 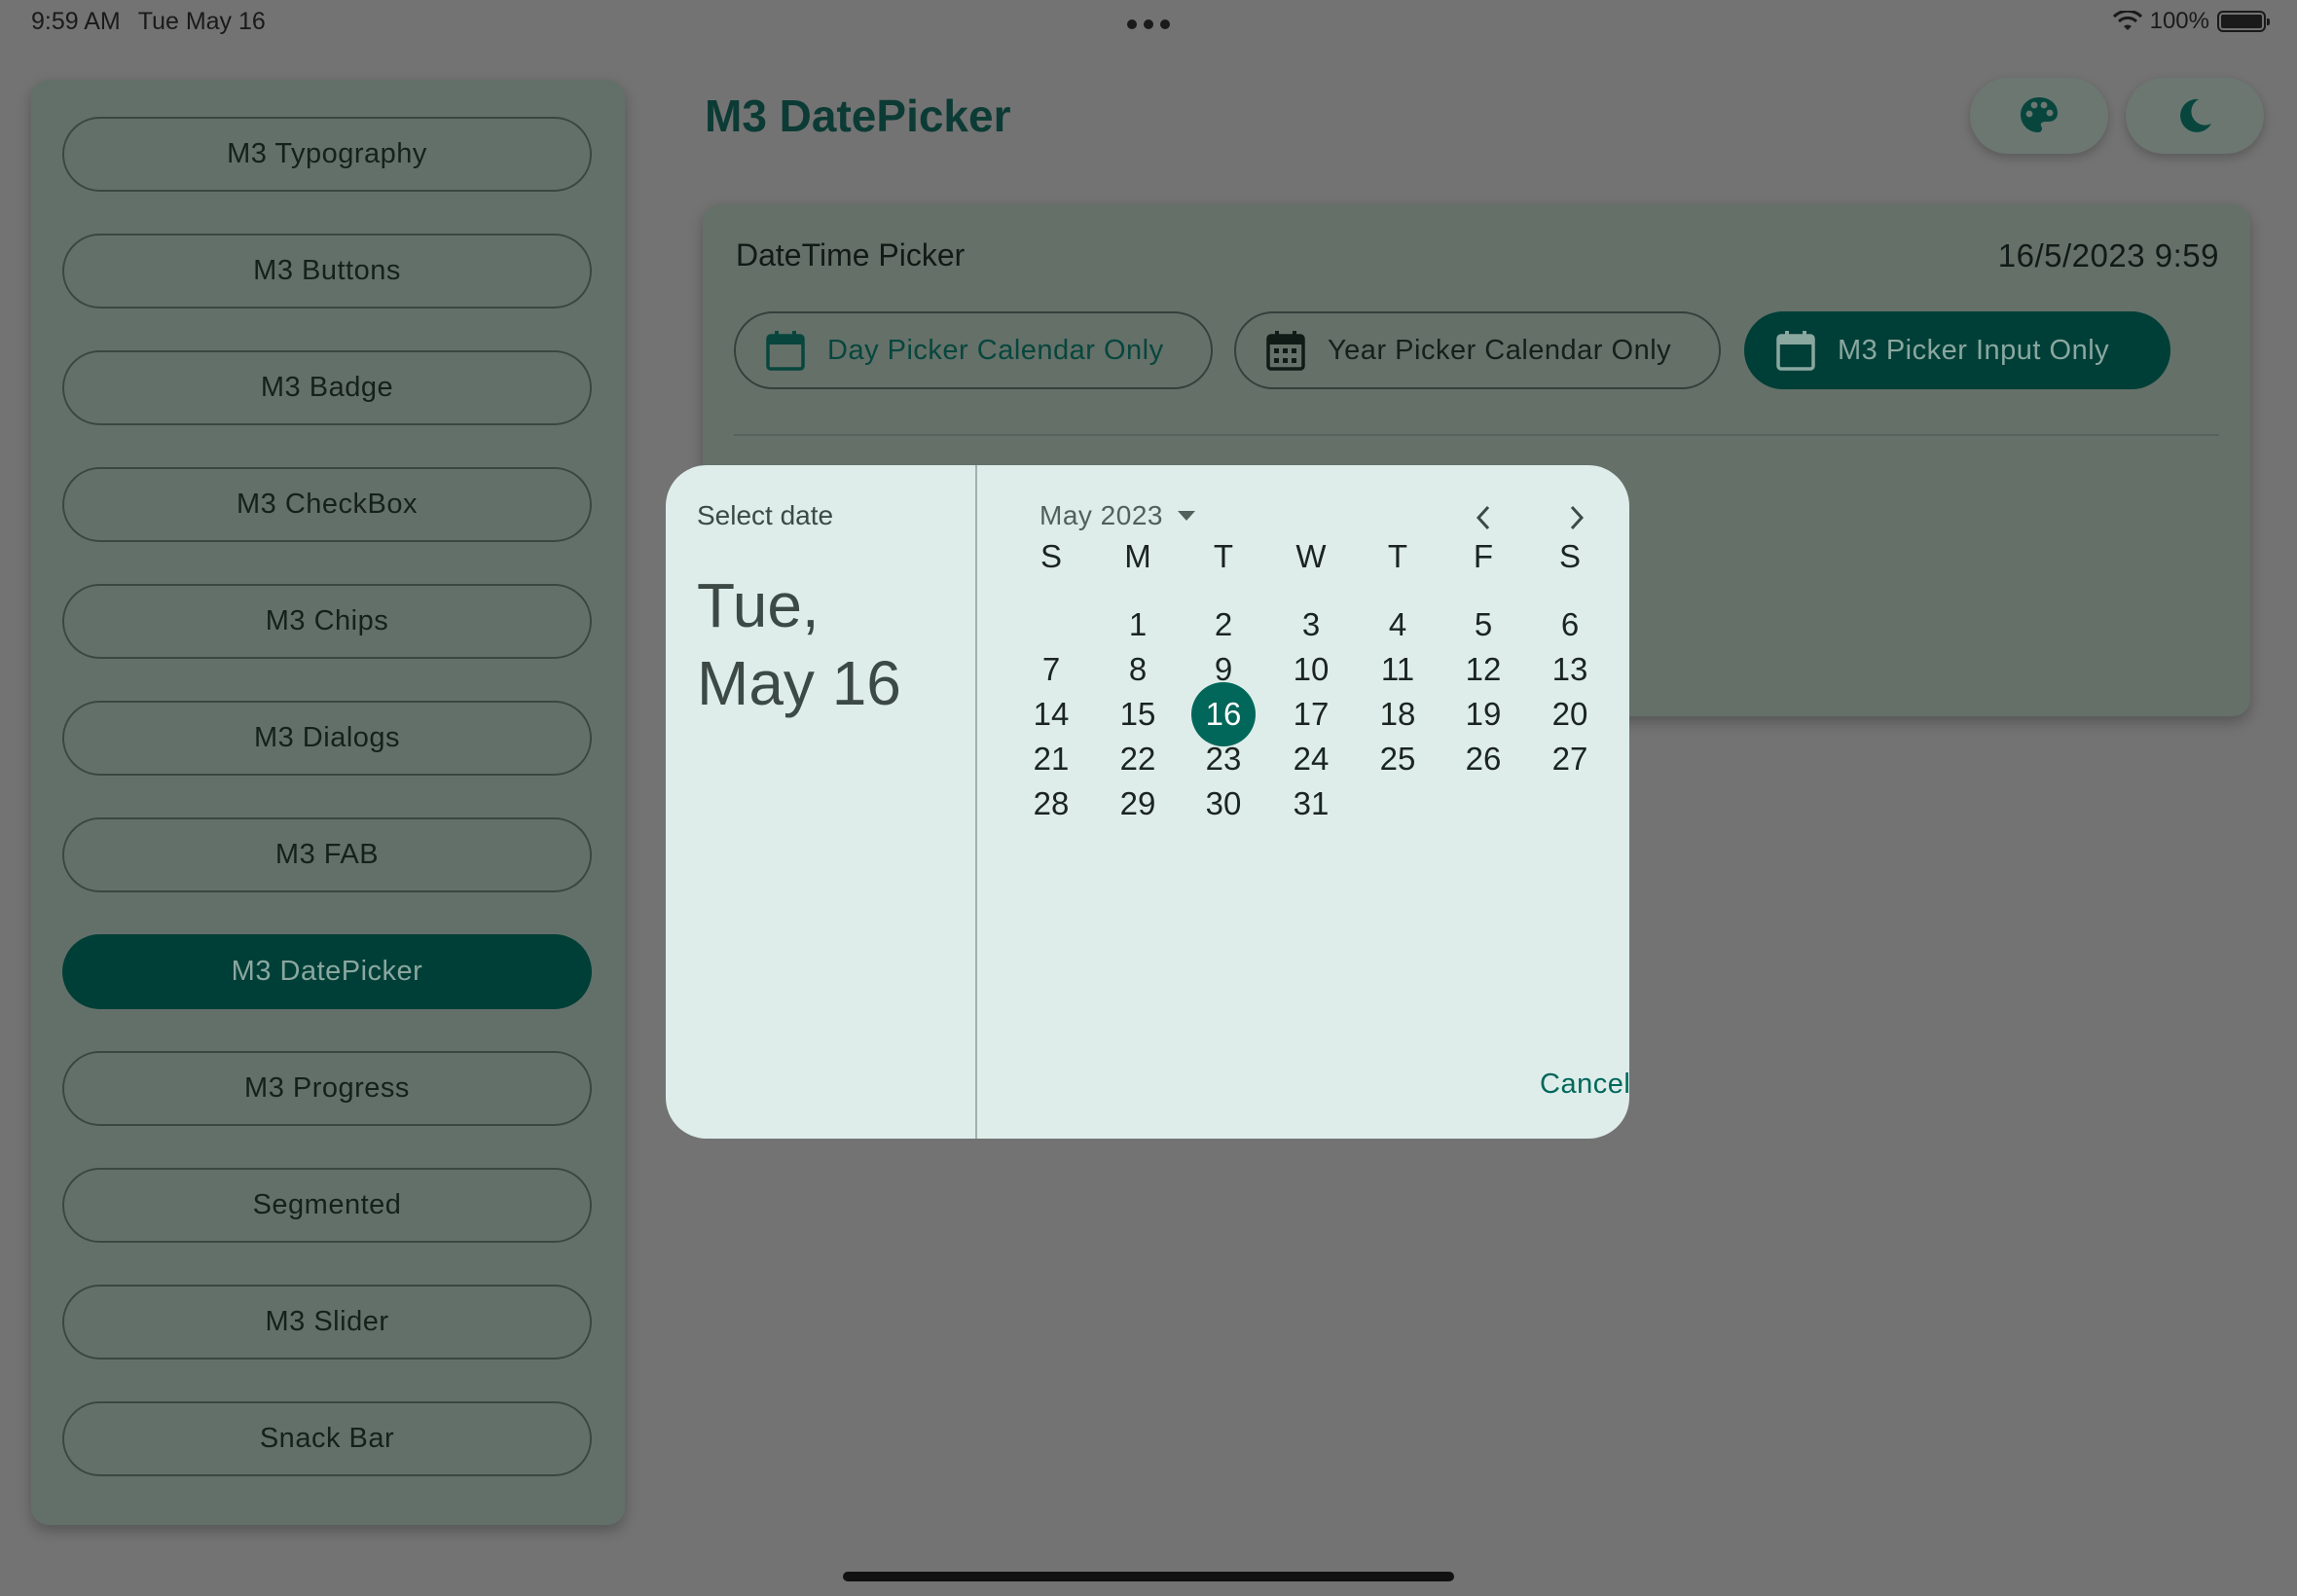 I want to click on day-picker-chip: Day Picker Calendar Only, so click(x=974, y=350).